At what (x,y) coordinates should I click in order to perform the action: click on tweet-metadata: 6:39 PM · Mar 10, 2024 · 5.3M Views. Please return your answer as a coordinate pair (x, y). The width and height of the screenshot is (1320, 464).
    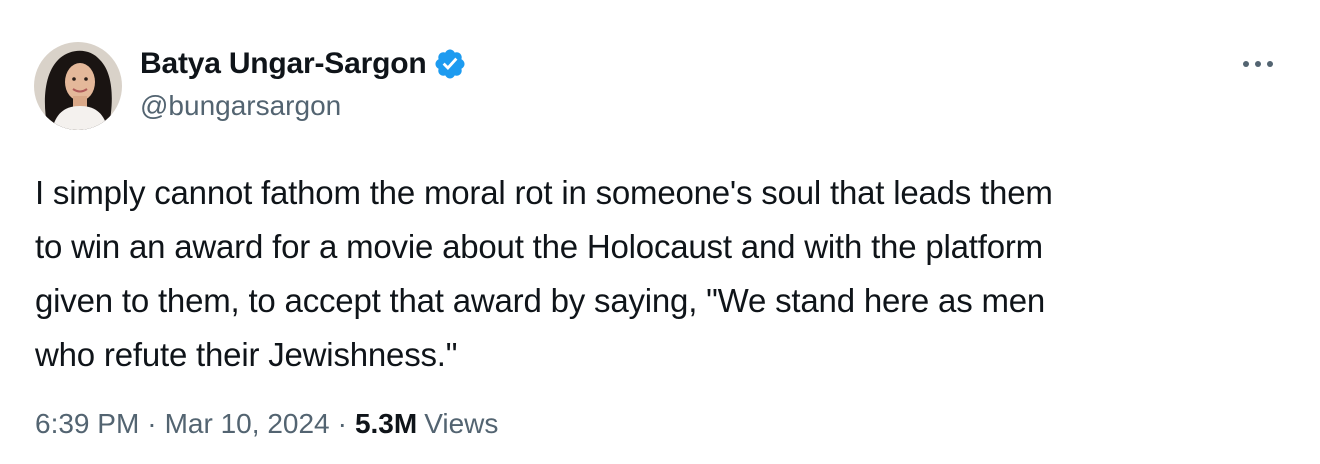
    Looking at the image, I should click on (266, 424).